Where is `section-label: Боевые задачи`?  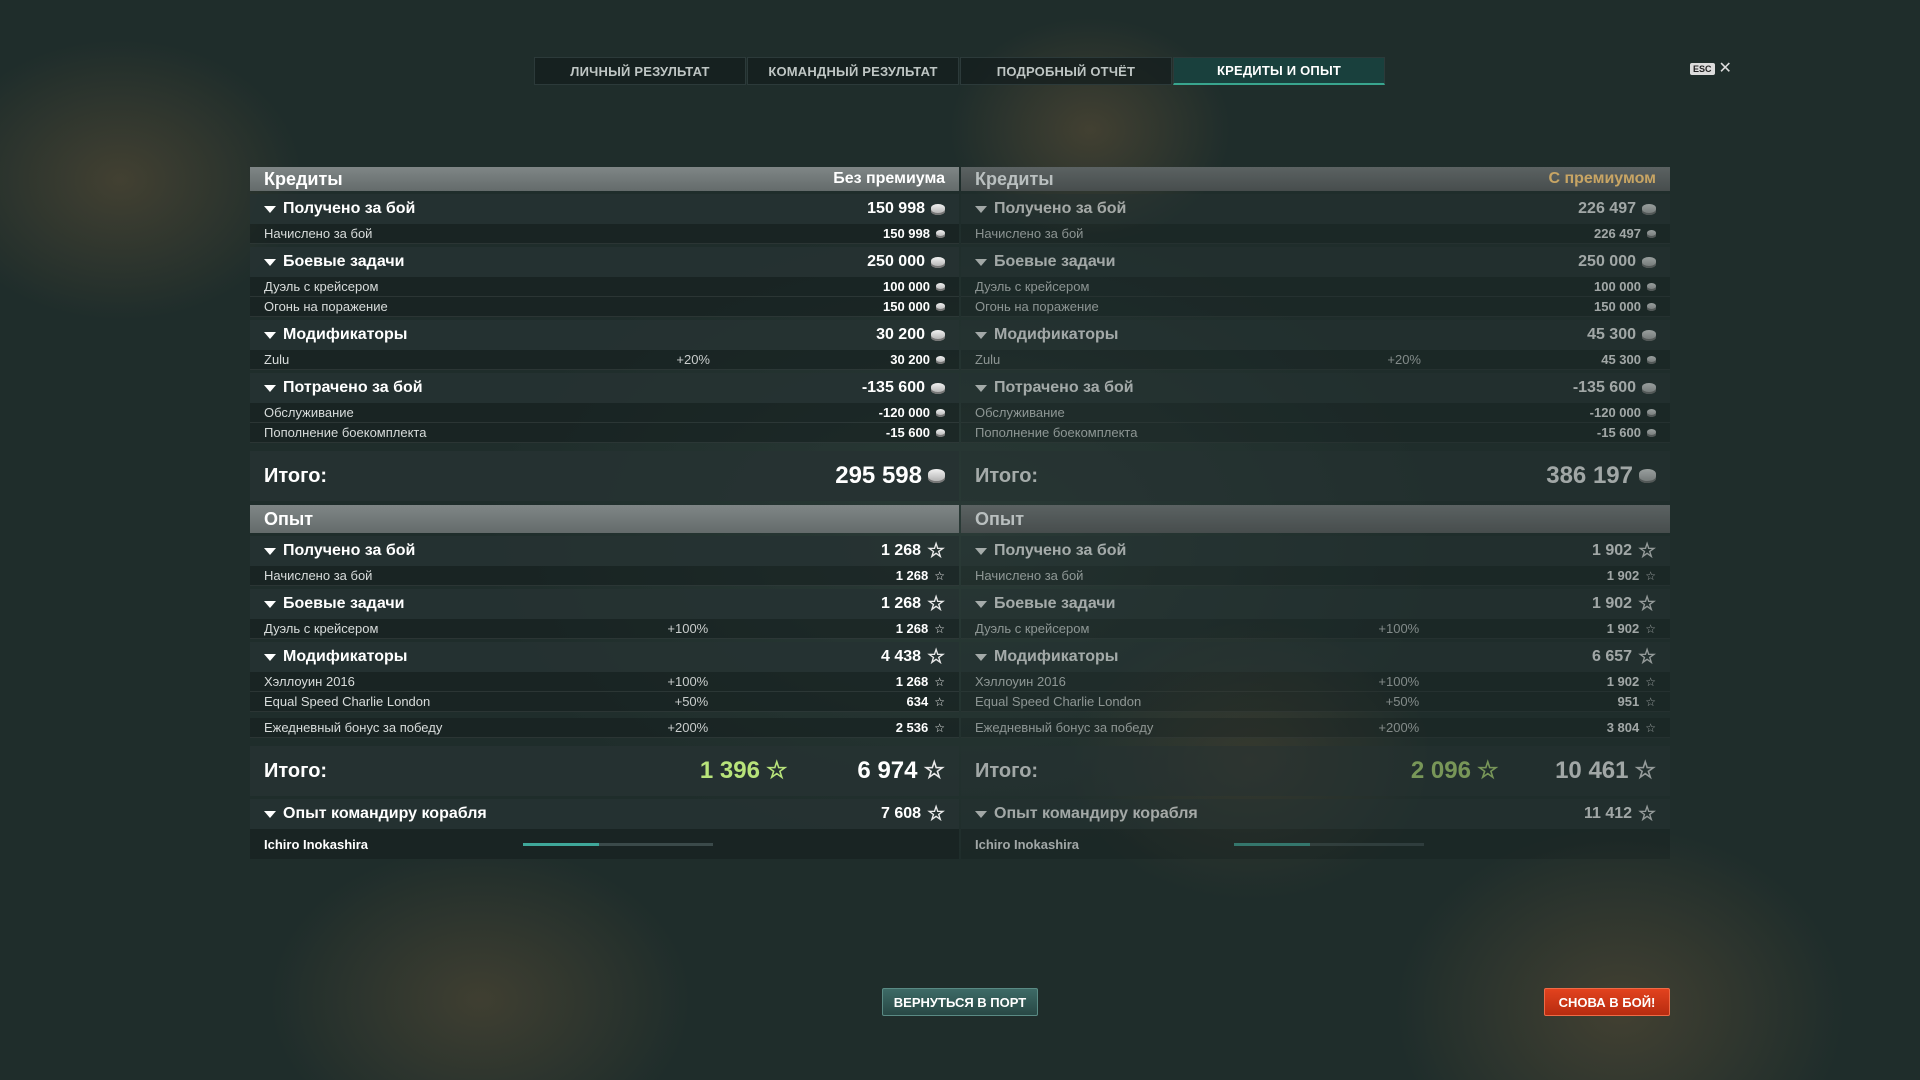
section-label: Боевые задачи is located at coordinates (1055, 261).